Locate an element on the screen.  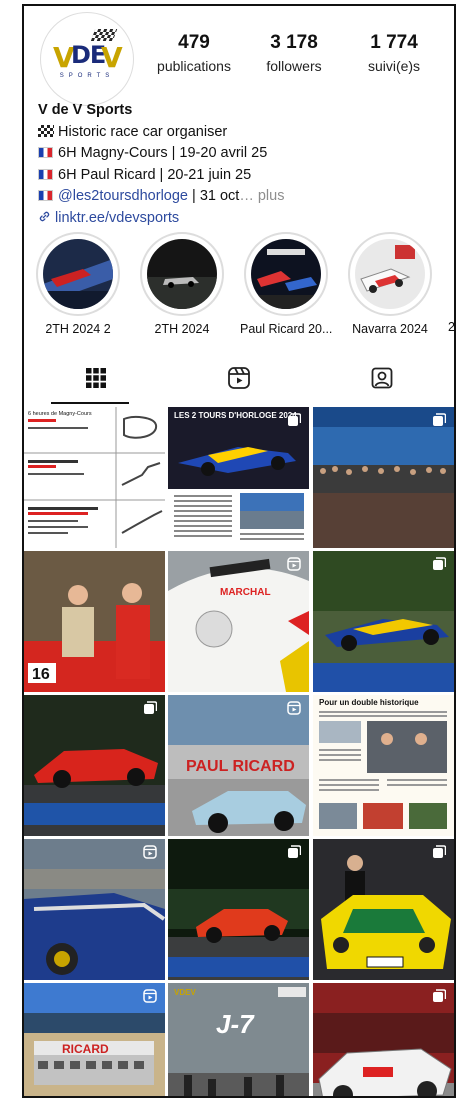
bio-line-3: 6H Paul Ricard | 20-21 juin 25 is located at coordinates (243, 176).